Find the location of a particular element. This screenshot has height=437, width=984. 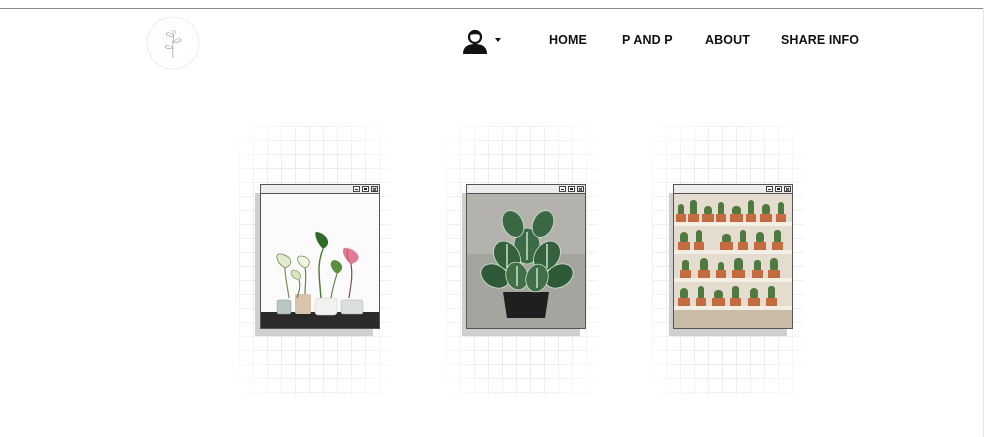

main-nav: HOME P AND P ABOUT SHARE INFO is located at coordinates (492, 42).